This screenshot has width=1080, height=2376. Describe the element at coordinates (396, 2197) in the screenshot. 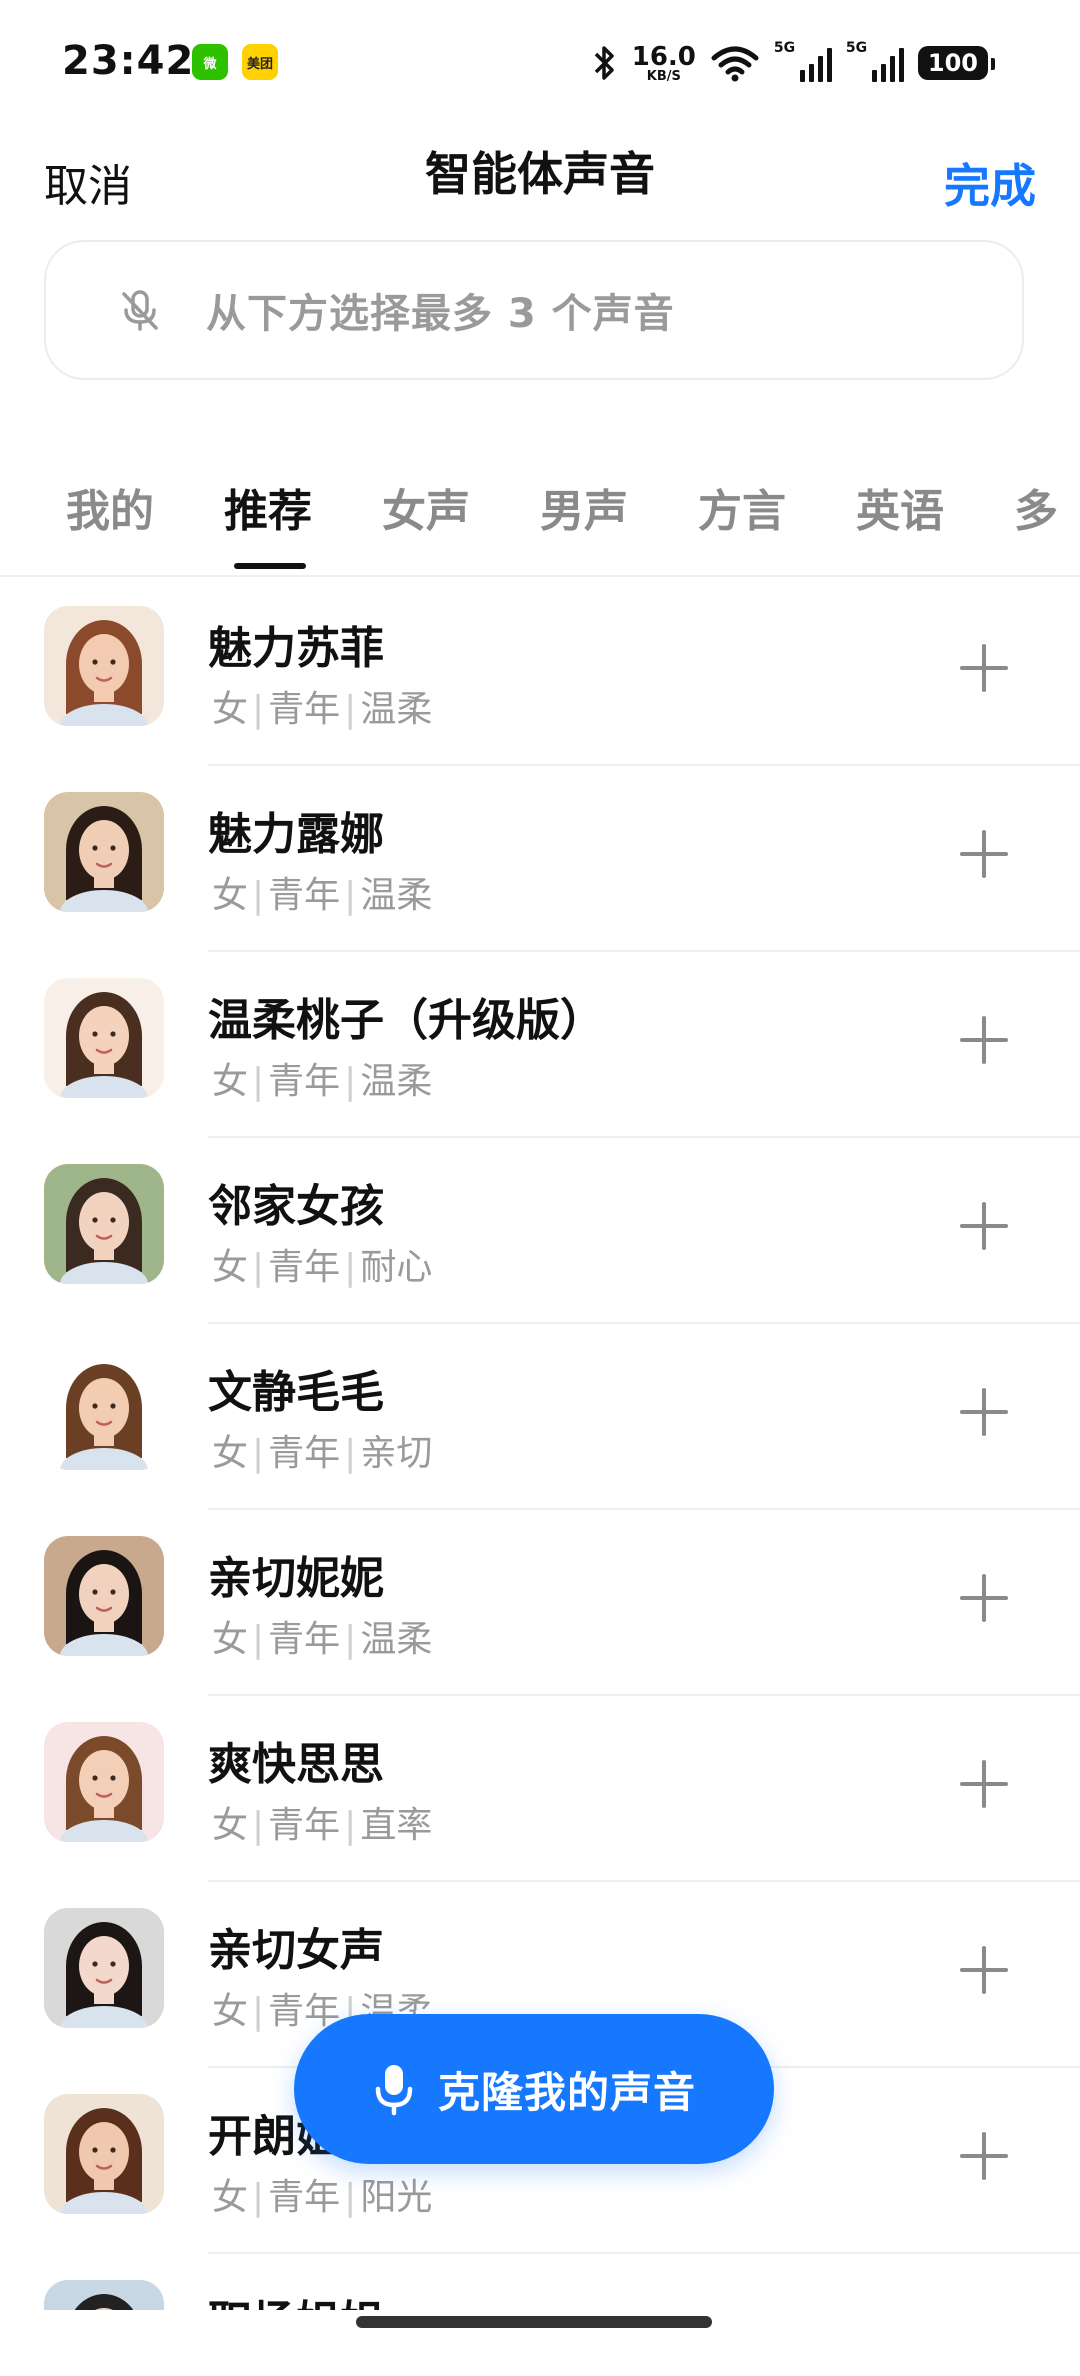

I see `voice-tag: 阳光` at that location.